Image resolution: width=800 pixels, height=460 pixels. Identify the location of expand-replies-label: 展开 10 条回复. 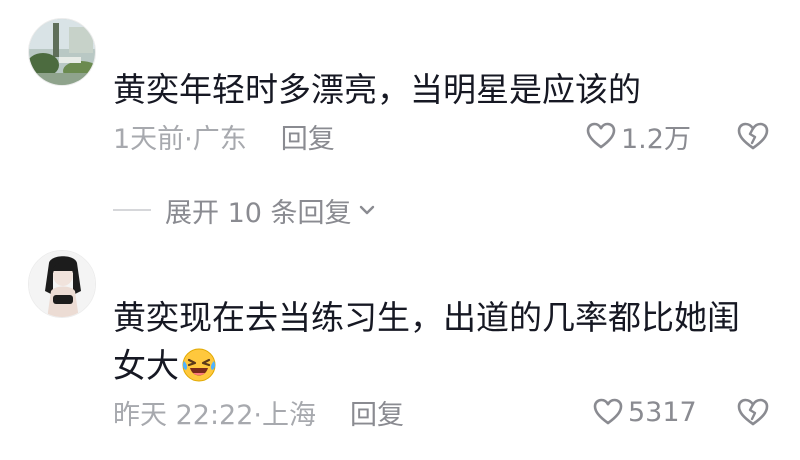
(258, 213).